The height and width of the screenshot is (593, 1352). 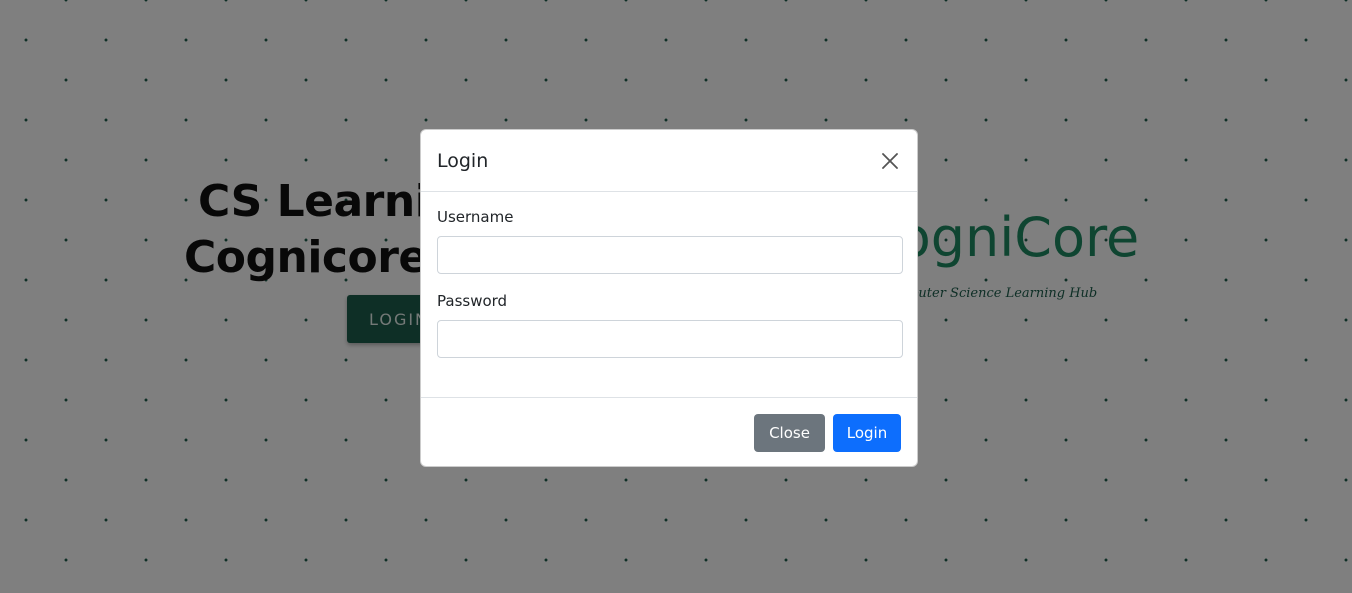 I want to click on modal-title: Login, so click(x=463, y=160).